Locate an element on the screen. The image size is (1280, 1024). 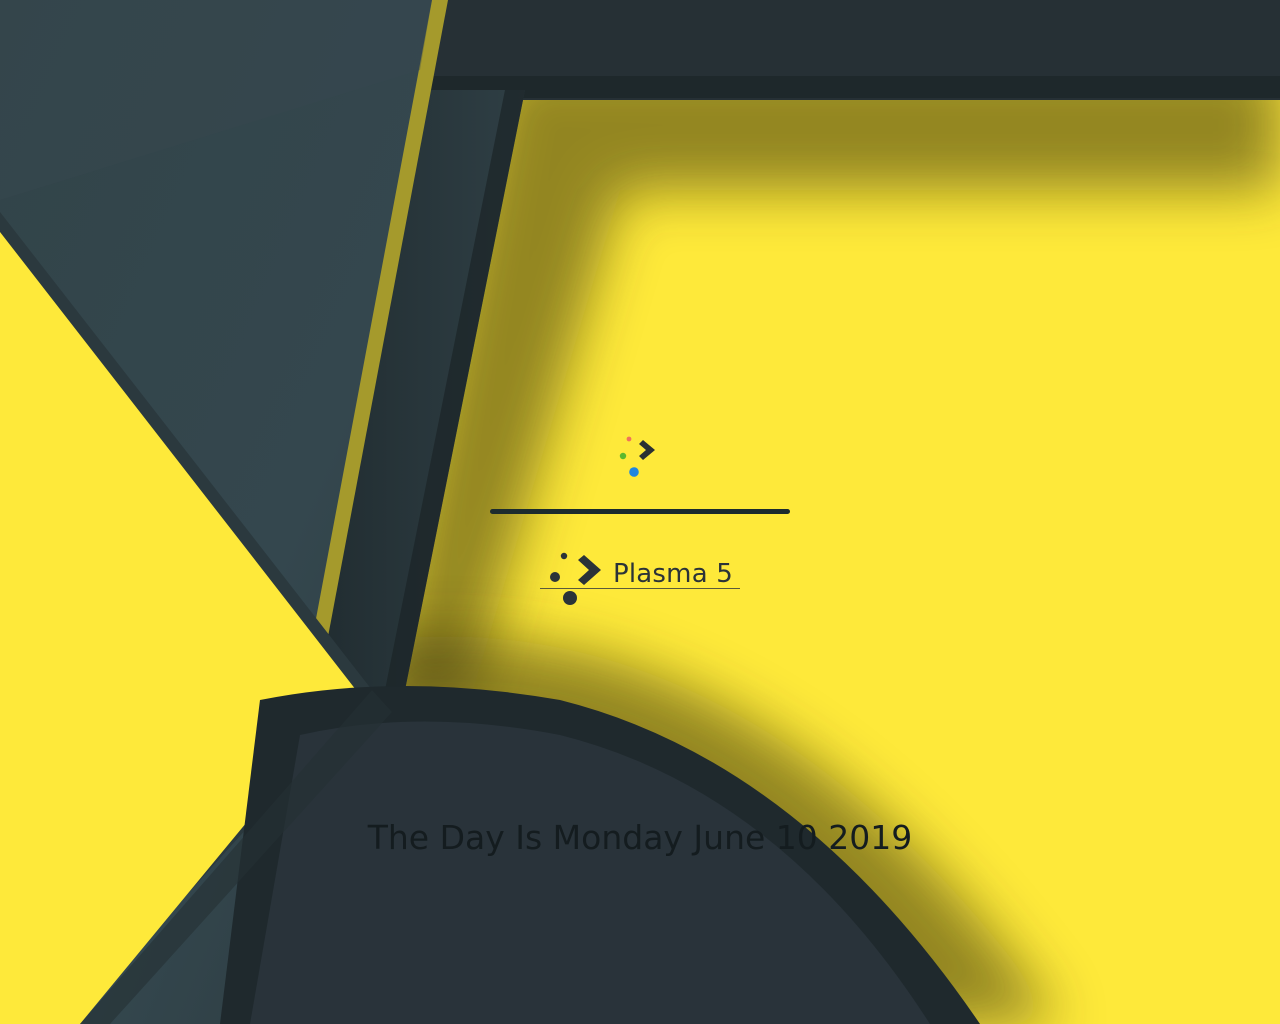
brand-underline is located at coordinates (640, 588).